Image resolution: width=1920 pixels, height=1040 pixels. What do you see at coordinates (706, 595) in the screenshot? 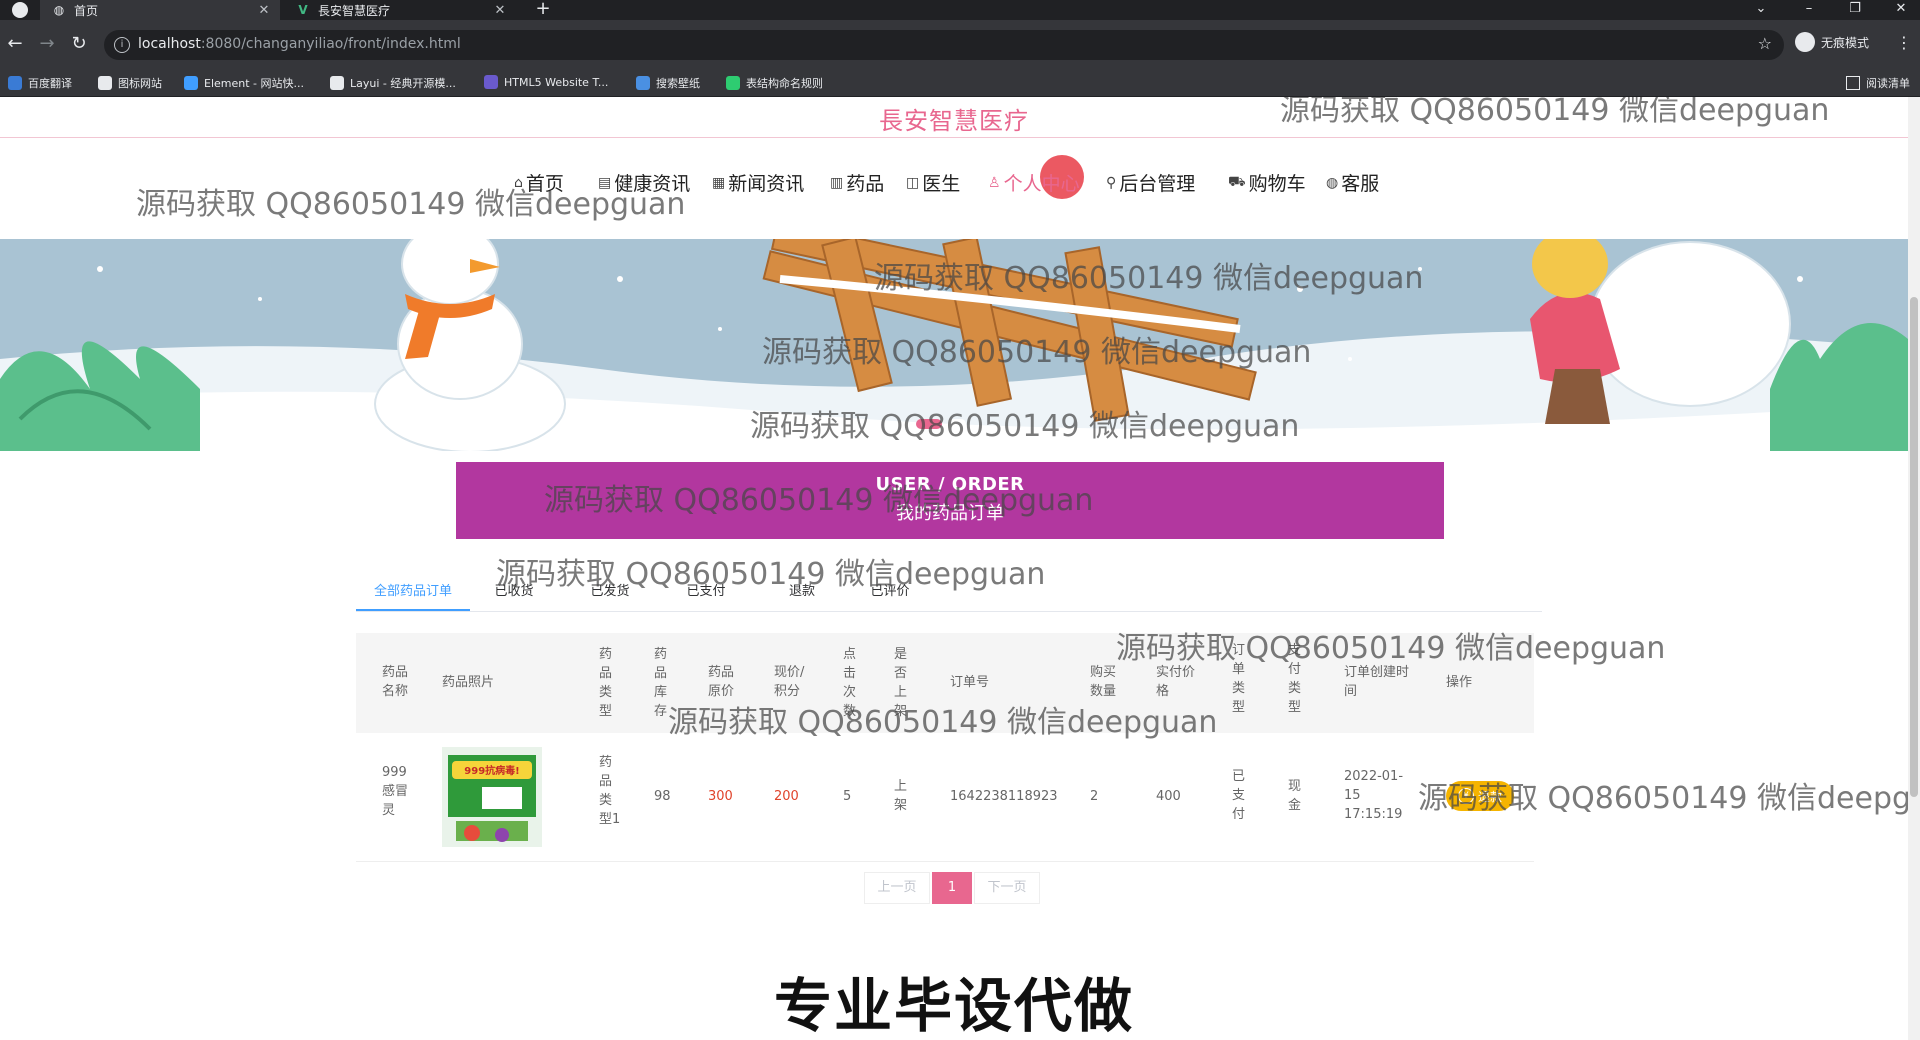
I see `tab-paid: 已支付` at bounding box center [706, 595].